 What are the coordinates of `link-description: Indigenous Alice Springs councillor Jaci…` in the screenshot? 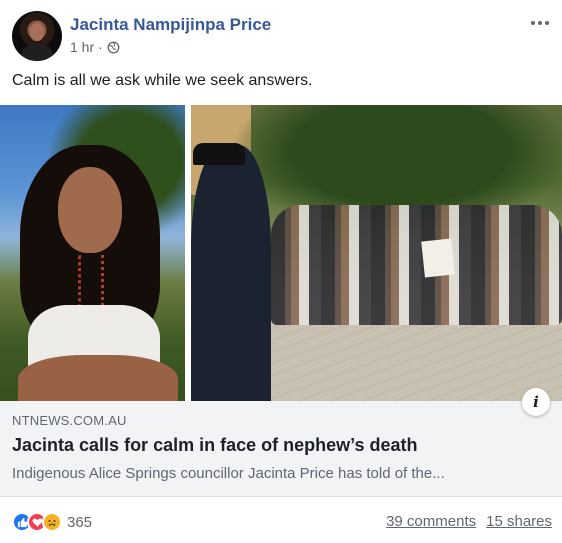 It's located at (228, 473).